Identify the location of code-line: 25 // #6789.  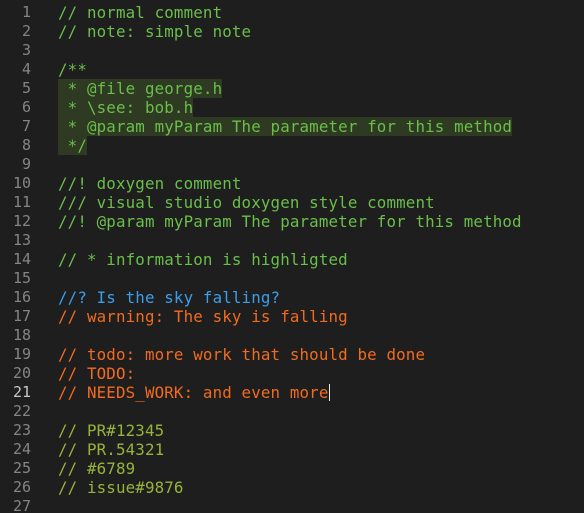
(292, 468).